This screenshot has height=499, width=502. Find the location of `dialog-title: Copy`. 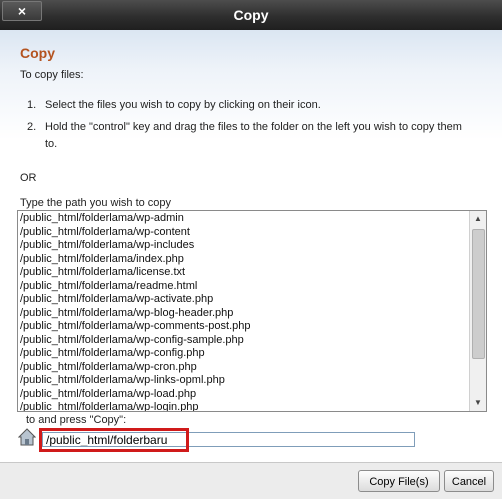

dialog-title: Copy is located at coordinates (251, 15).